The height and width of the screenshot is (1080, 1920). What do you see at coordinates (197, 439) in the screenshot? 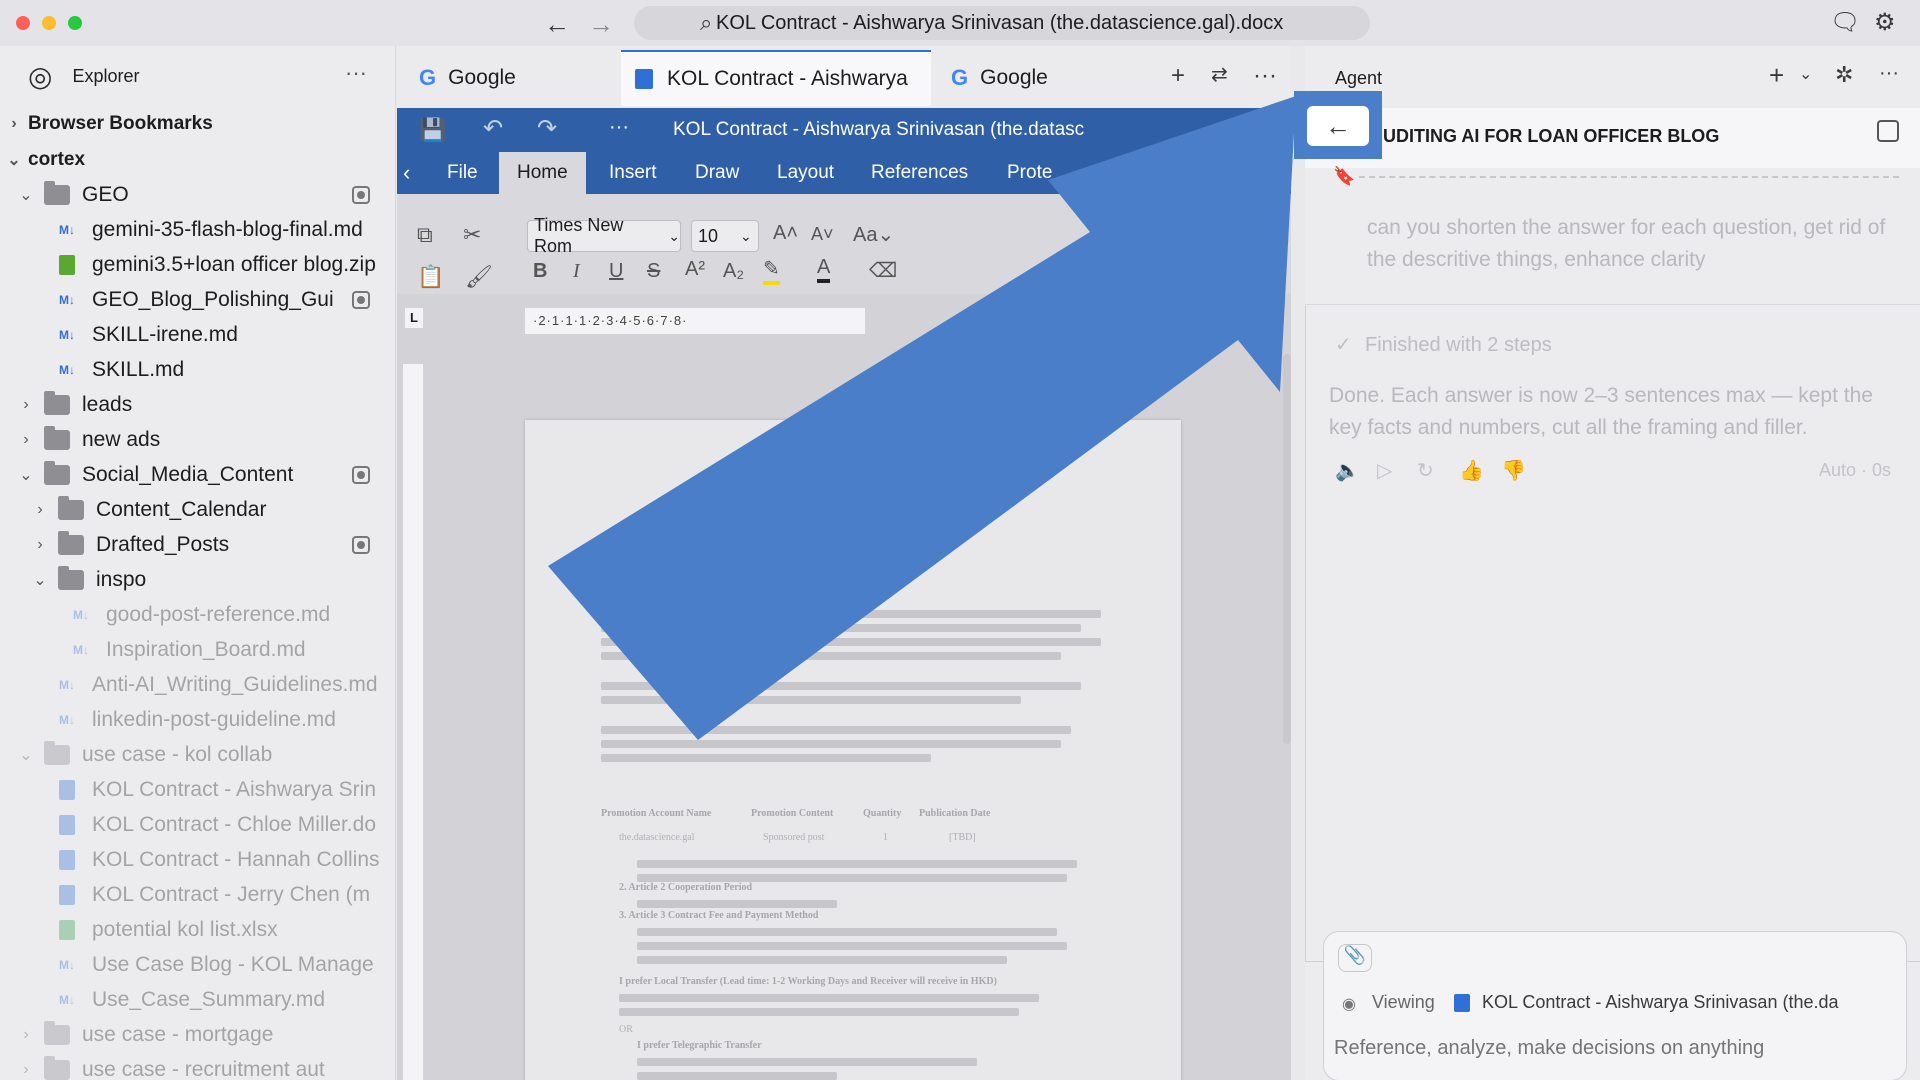
I see `tree-folder: › new ads` at bounding box center [197, 439].